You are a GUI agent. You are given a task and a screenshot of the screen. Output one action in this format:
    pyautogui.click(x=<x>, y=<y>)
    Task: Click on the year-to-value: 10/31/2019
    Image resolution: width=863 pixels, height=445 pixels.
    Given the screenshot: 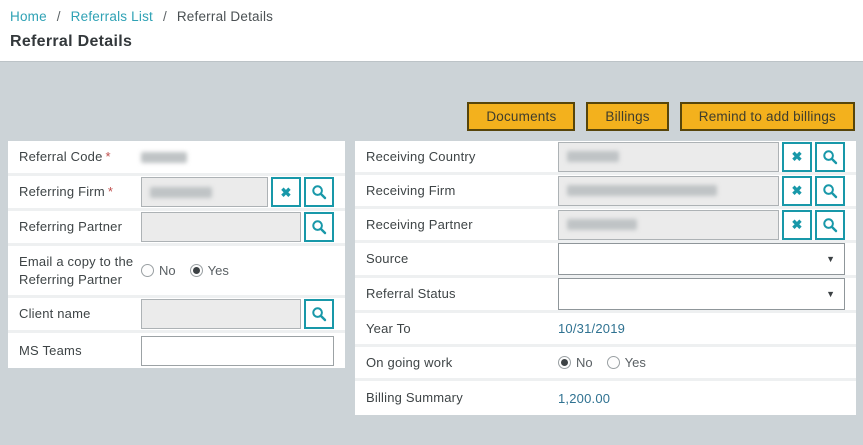 What is the action you would take?
    pyautogui.click(x=592, y=328)
    